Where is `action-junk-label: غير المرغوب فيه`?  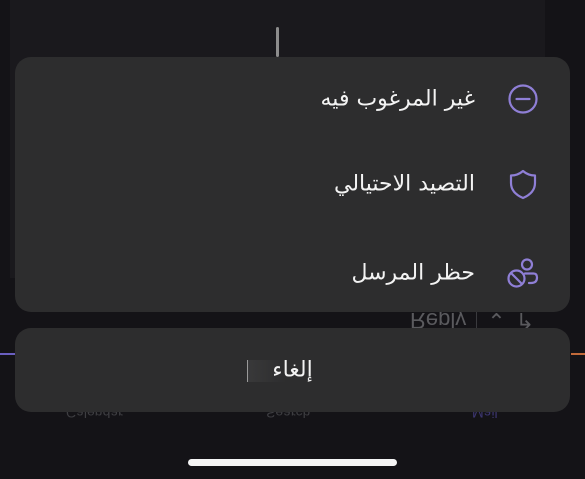
action-junk-label: غير المرغوب فيه is located at coordinates (397, 99).